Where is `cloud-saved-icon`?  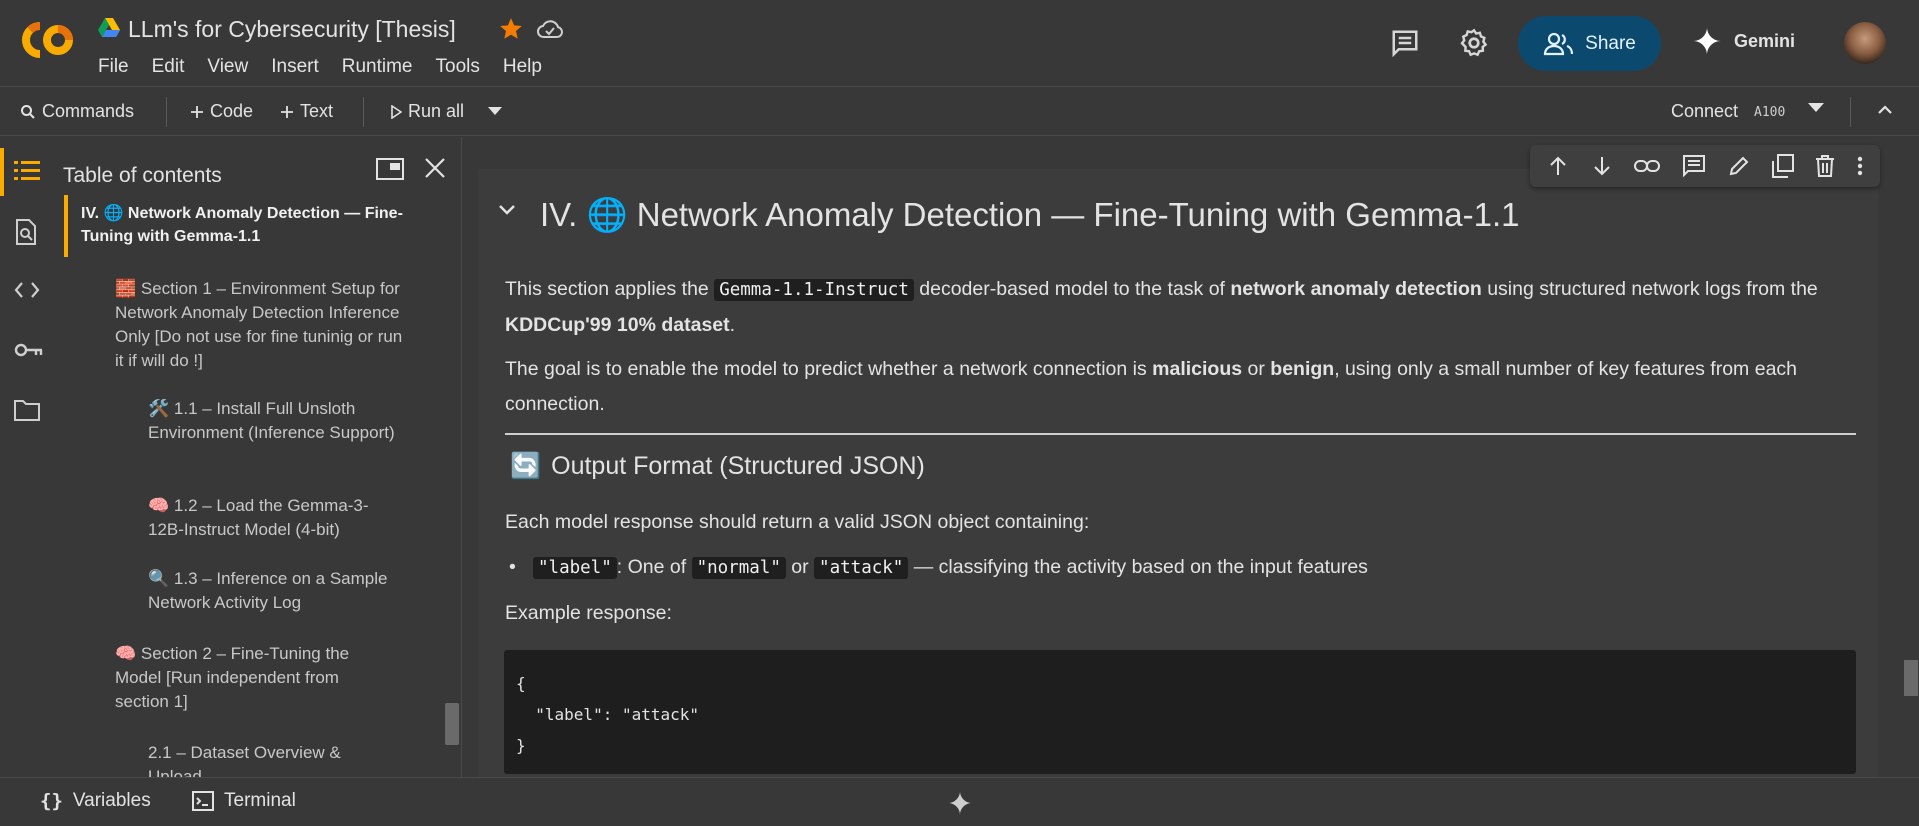 cloud-saved-icon is located at coordinates (550, 29).